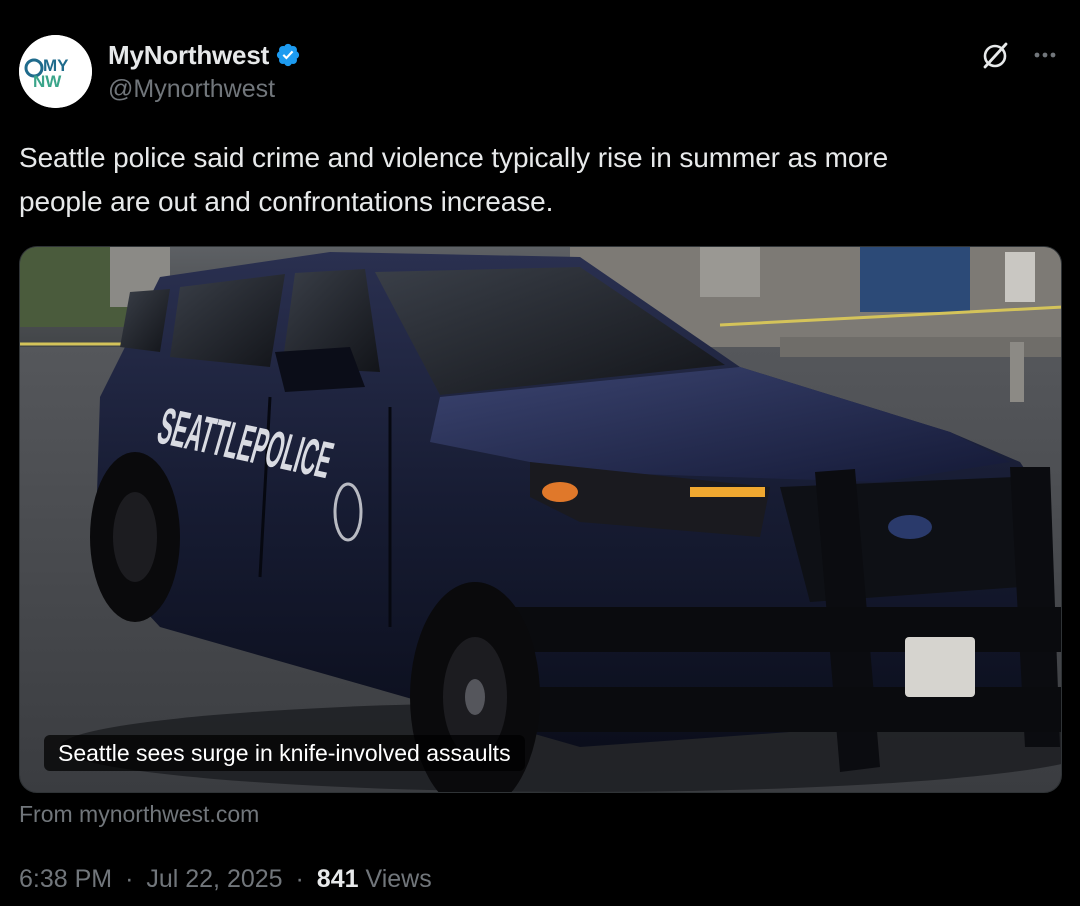 Image resolution: width=1080 pixels, height=906 pixels. Describe the element at coordinates (214, 879) in the screenshot. I see `tweet-date: Jul 22, 2025` at that location.